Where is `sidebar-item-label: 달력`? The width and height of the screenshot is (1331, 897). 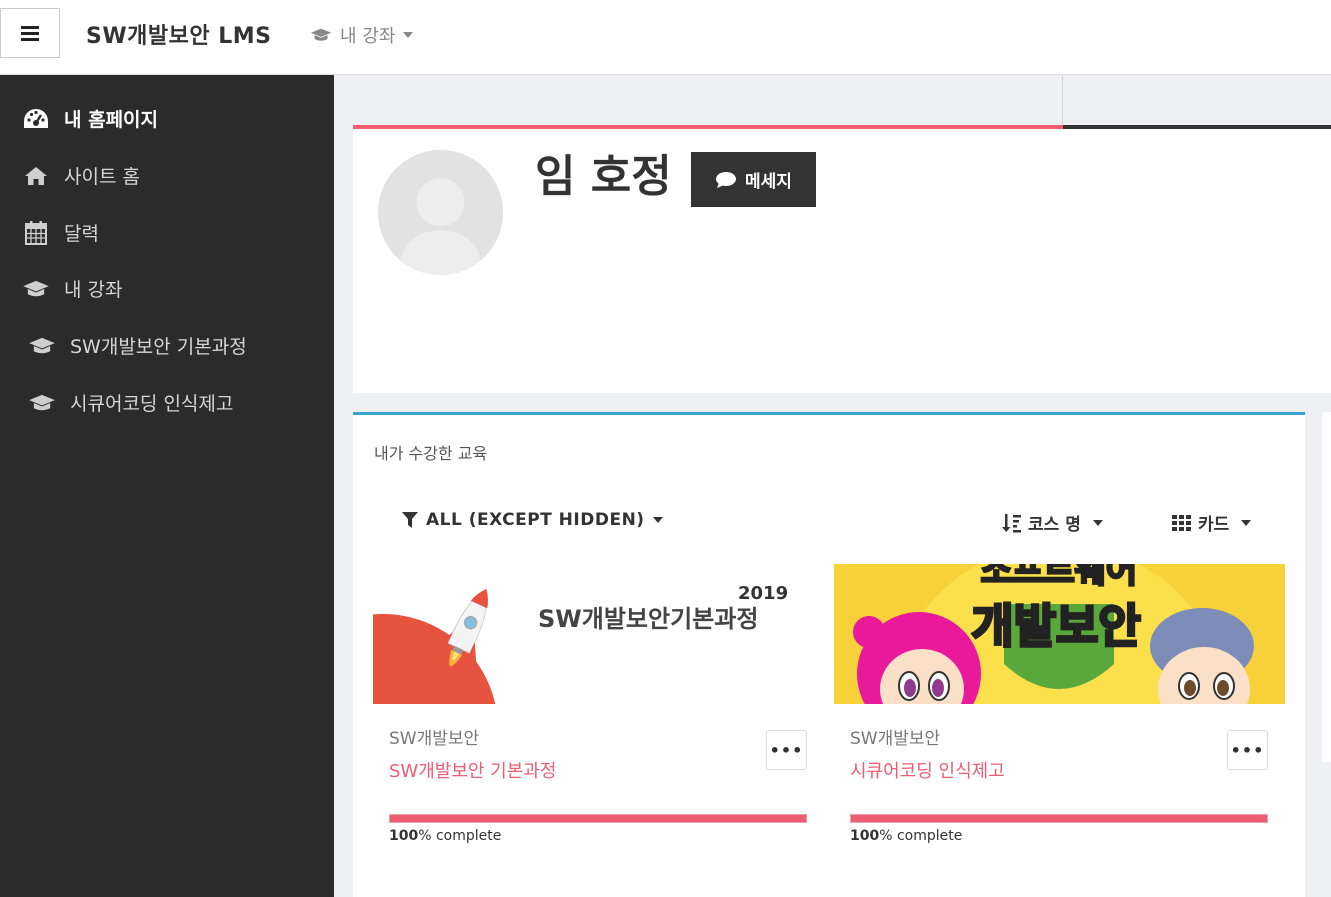 sidebar-item-label: 달력 is located at coordinates (81, 234).